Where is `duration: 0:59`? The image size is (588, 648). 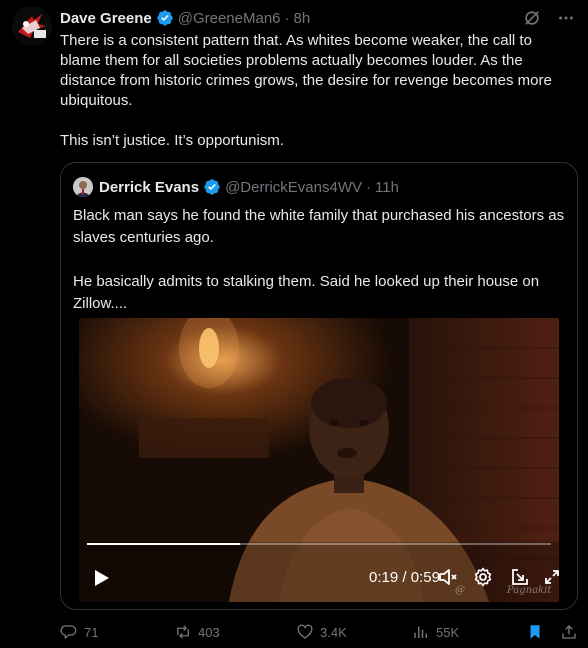 duration: 0:59 is located at coordinates (425, 577).